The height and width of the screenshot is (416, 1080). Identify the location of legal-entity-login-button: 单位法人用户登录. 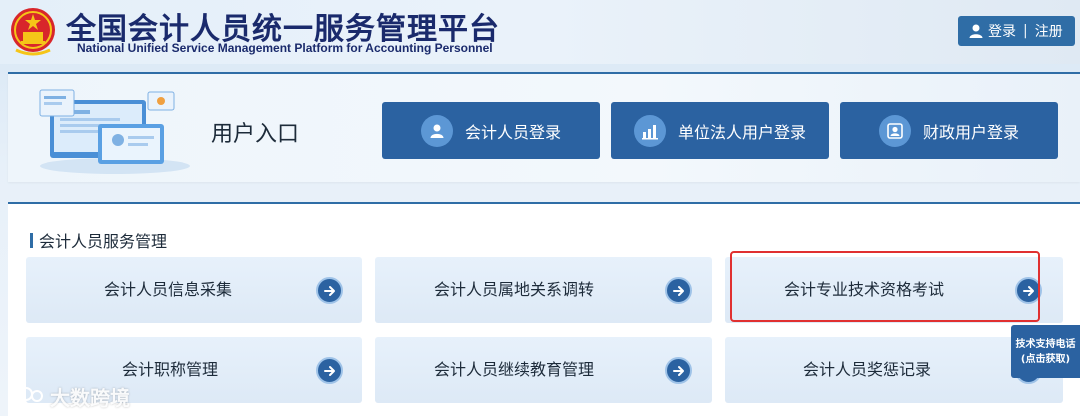
(720, 130).